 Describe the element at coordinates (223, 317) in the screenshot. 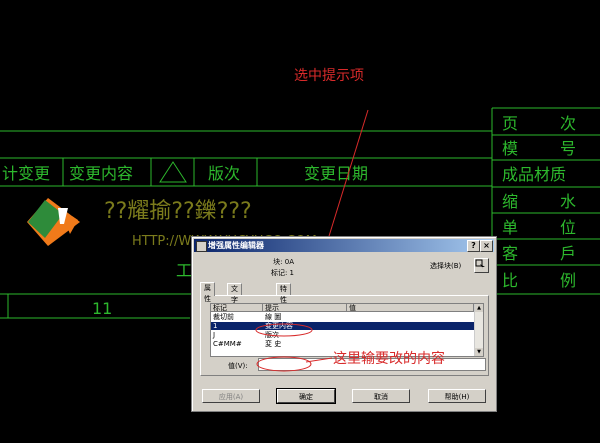

I see `row-tag: 裁切前` at that location.